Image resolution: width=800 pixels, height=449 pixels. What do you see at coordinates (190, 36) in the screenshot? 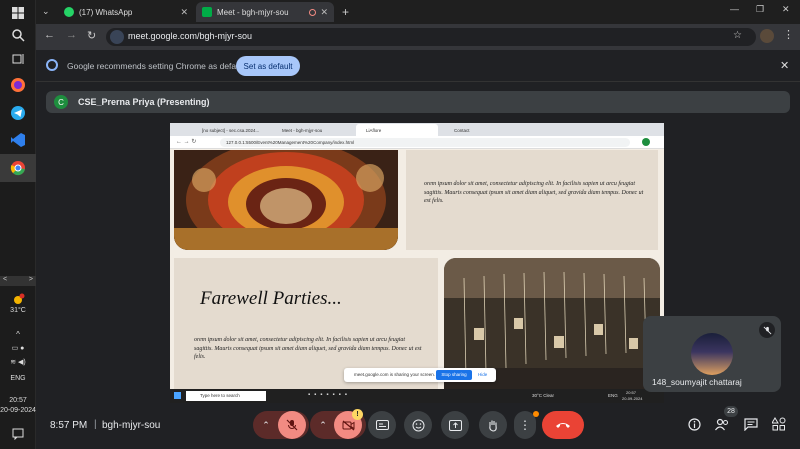
I see `url-text: meet.google.com/bgh-mjyr-sou` at bounding box center [190, 36].